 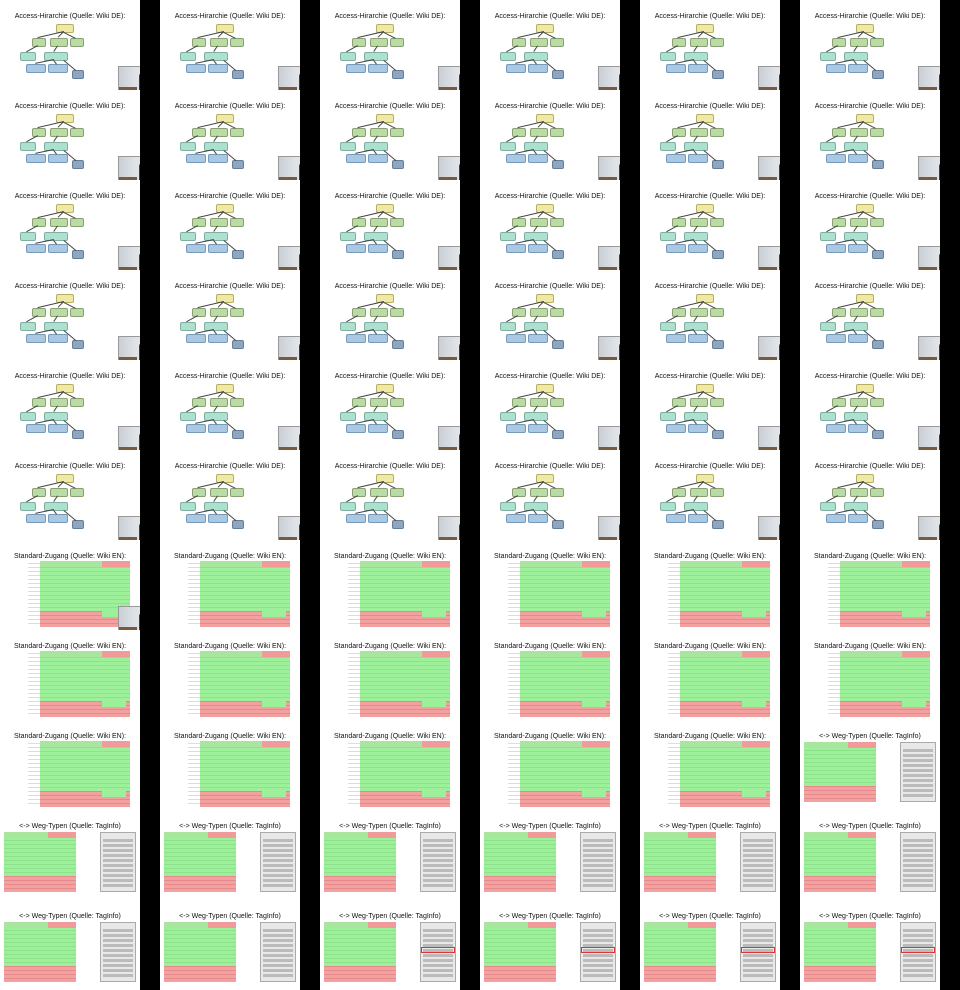 What do you see at coordinates (699, 132) in the screenshot?
I see `node-vehicle` at bounding box center [699, 132].